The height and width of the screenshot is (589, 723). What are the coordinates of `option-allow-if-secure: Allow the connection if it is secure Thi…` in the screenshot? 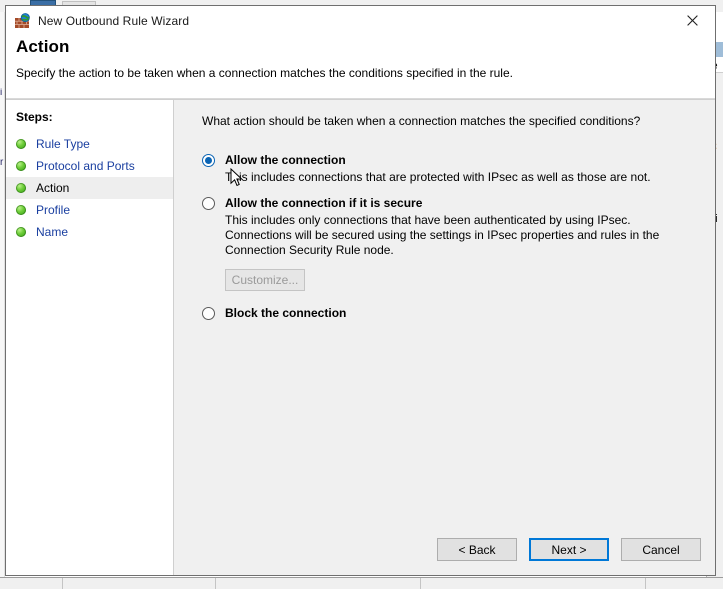 It's located at (437, 243).